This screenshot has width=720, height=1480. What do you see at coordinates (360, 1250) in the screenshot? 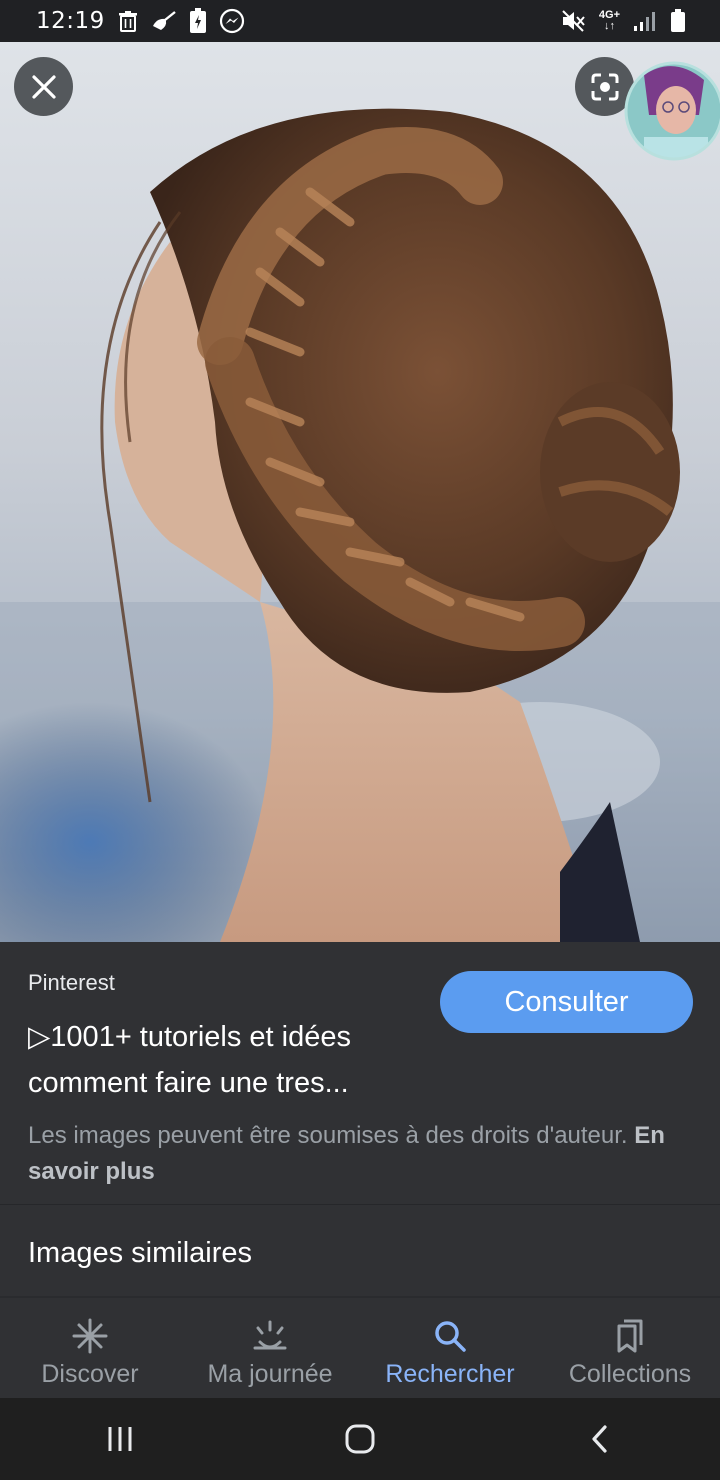
I see `similar-images-section: Images similaires` at bounding box center [360, 1250].